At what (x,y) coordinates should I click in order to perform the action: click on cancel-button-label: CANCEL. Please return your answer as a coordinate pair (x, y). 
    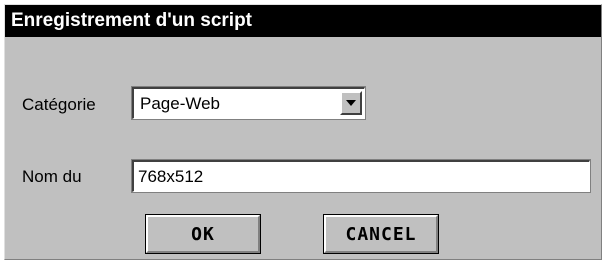
    Looking at the image, I should click on (381, 234).